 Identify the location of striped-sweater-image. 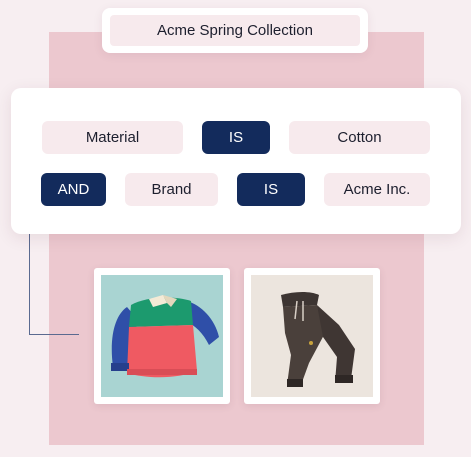
(162, 336).